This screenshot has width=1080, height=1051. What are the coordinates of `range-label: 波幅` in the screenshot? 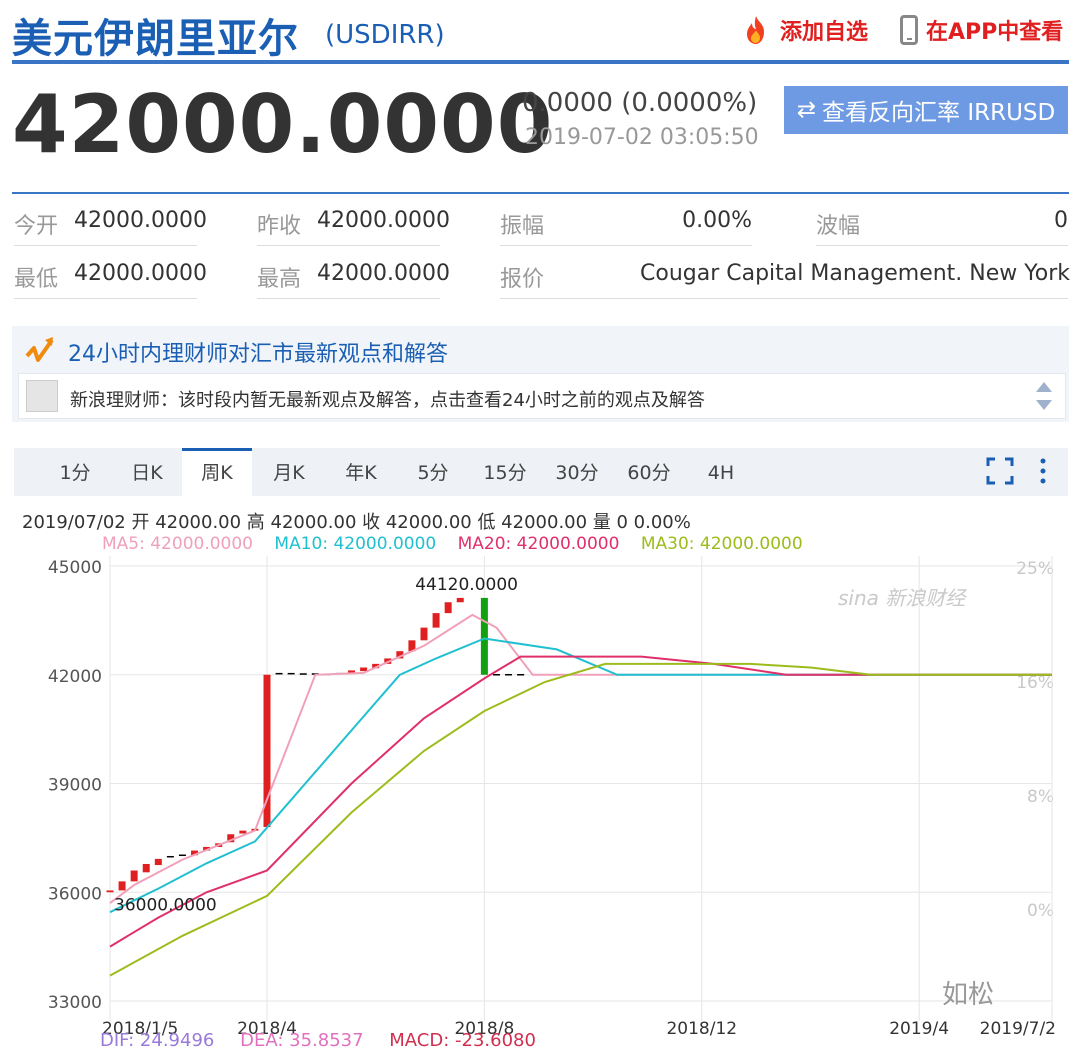 It's located at (838, 226).